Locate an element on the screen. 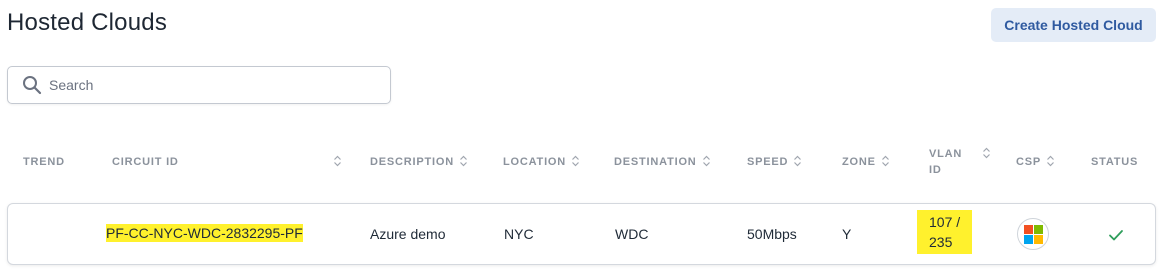  column-header-label: ID is located at coordinates (935, 170).